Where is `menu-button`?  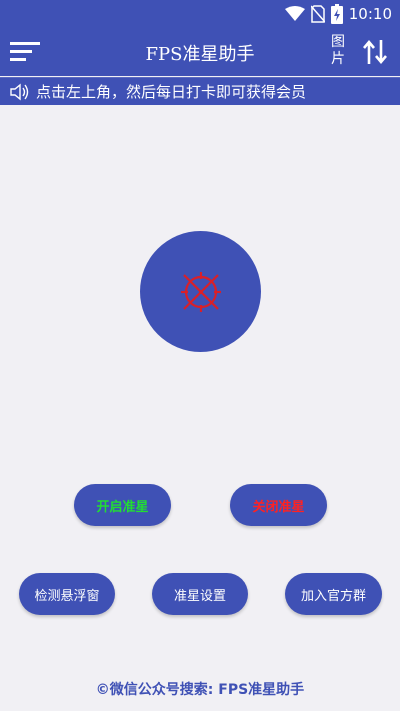
menu-button is located at coordinates (26, 52).